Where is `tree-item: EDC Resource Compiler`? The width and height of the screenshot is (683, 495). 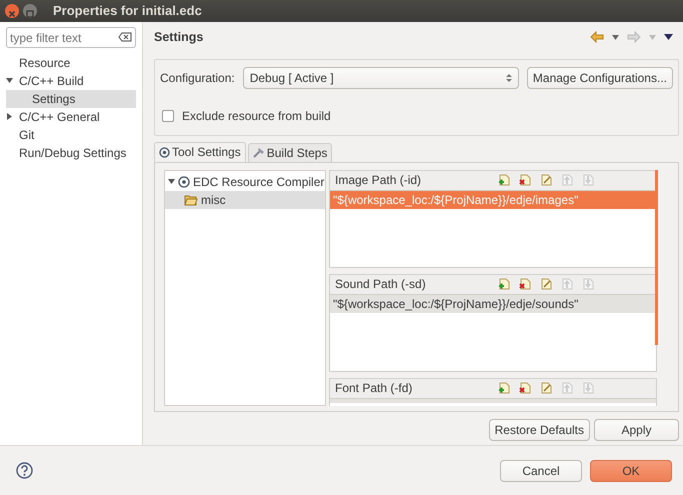
tree-item: EDC Resource Compiler is located at coordinates (245, 181).